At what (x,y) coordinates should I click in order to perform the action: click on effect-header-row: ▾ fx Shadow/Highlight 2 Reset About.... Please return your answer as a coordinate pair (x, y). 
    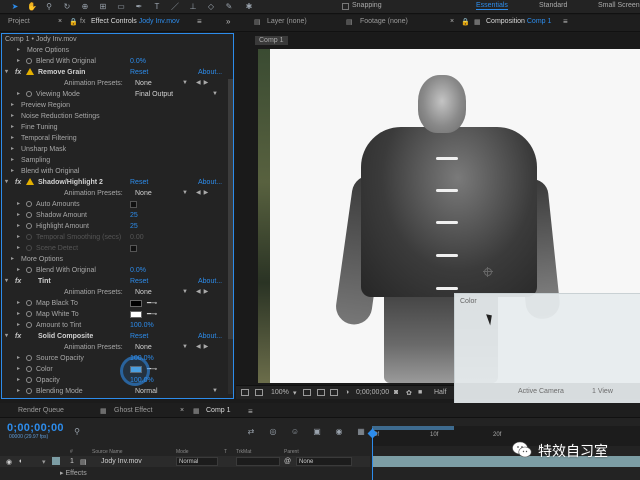
    Looking at the image, I should click on (114, 182).